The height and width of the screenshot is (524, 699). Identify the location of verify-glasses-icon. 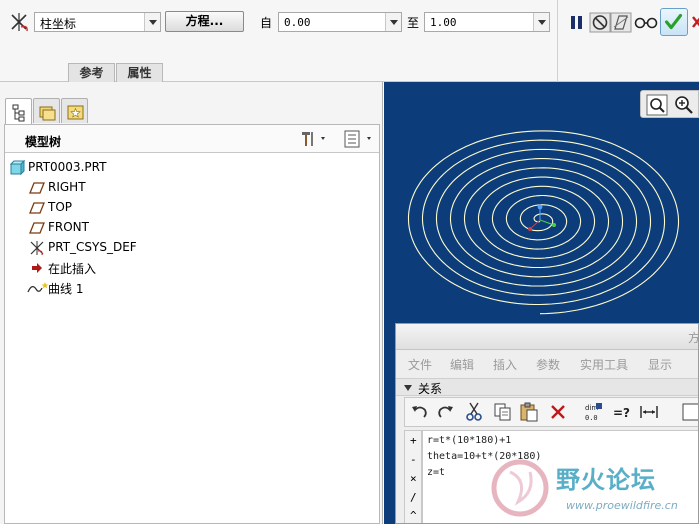
(646, 22).